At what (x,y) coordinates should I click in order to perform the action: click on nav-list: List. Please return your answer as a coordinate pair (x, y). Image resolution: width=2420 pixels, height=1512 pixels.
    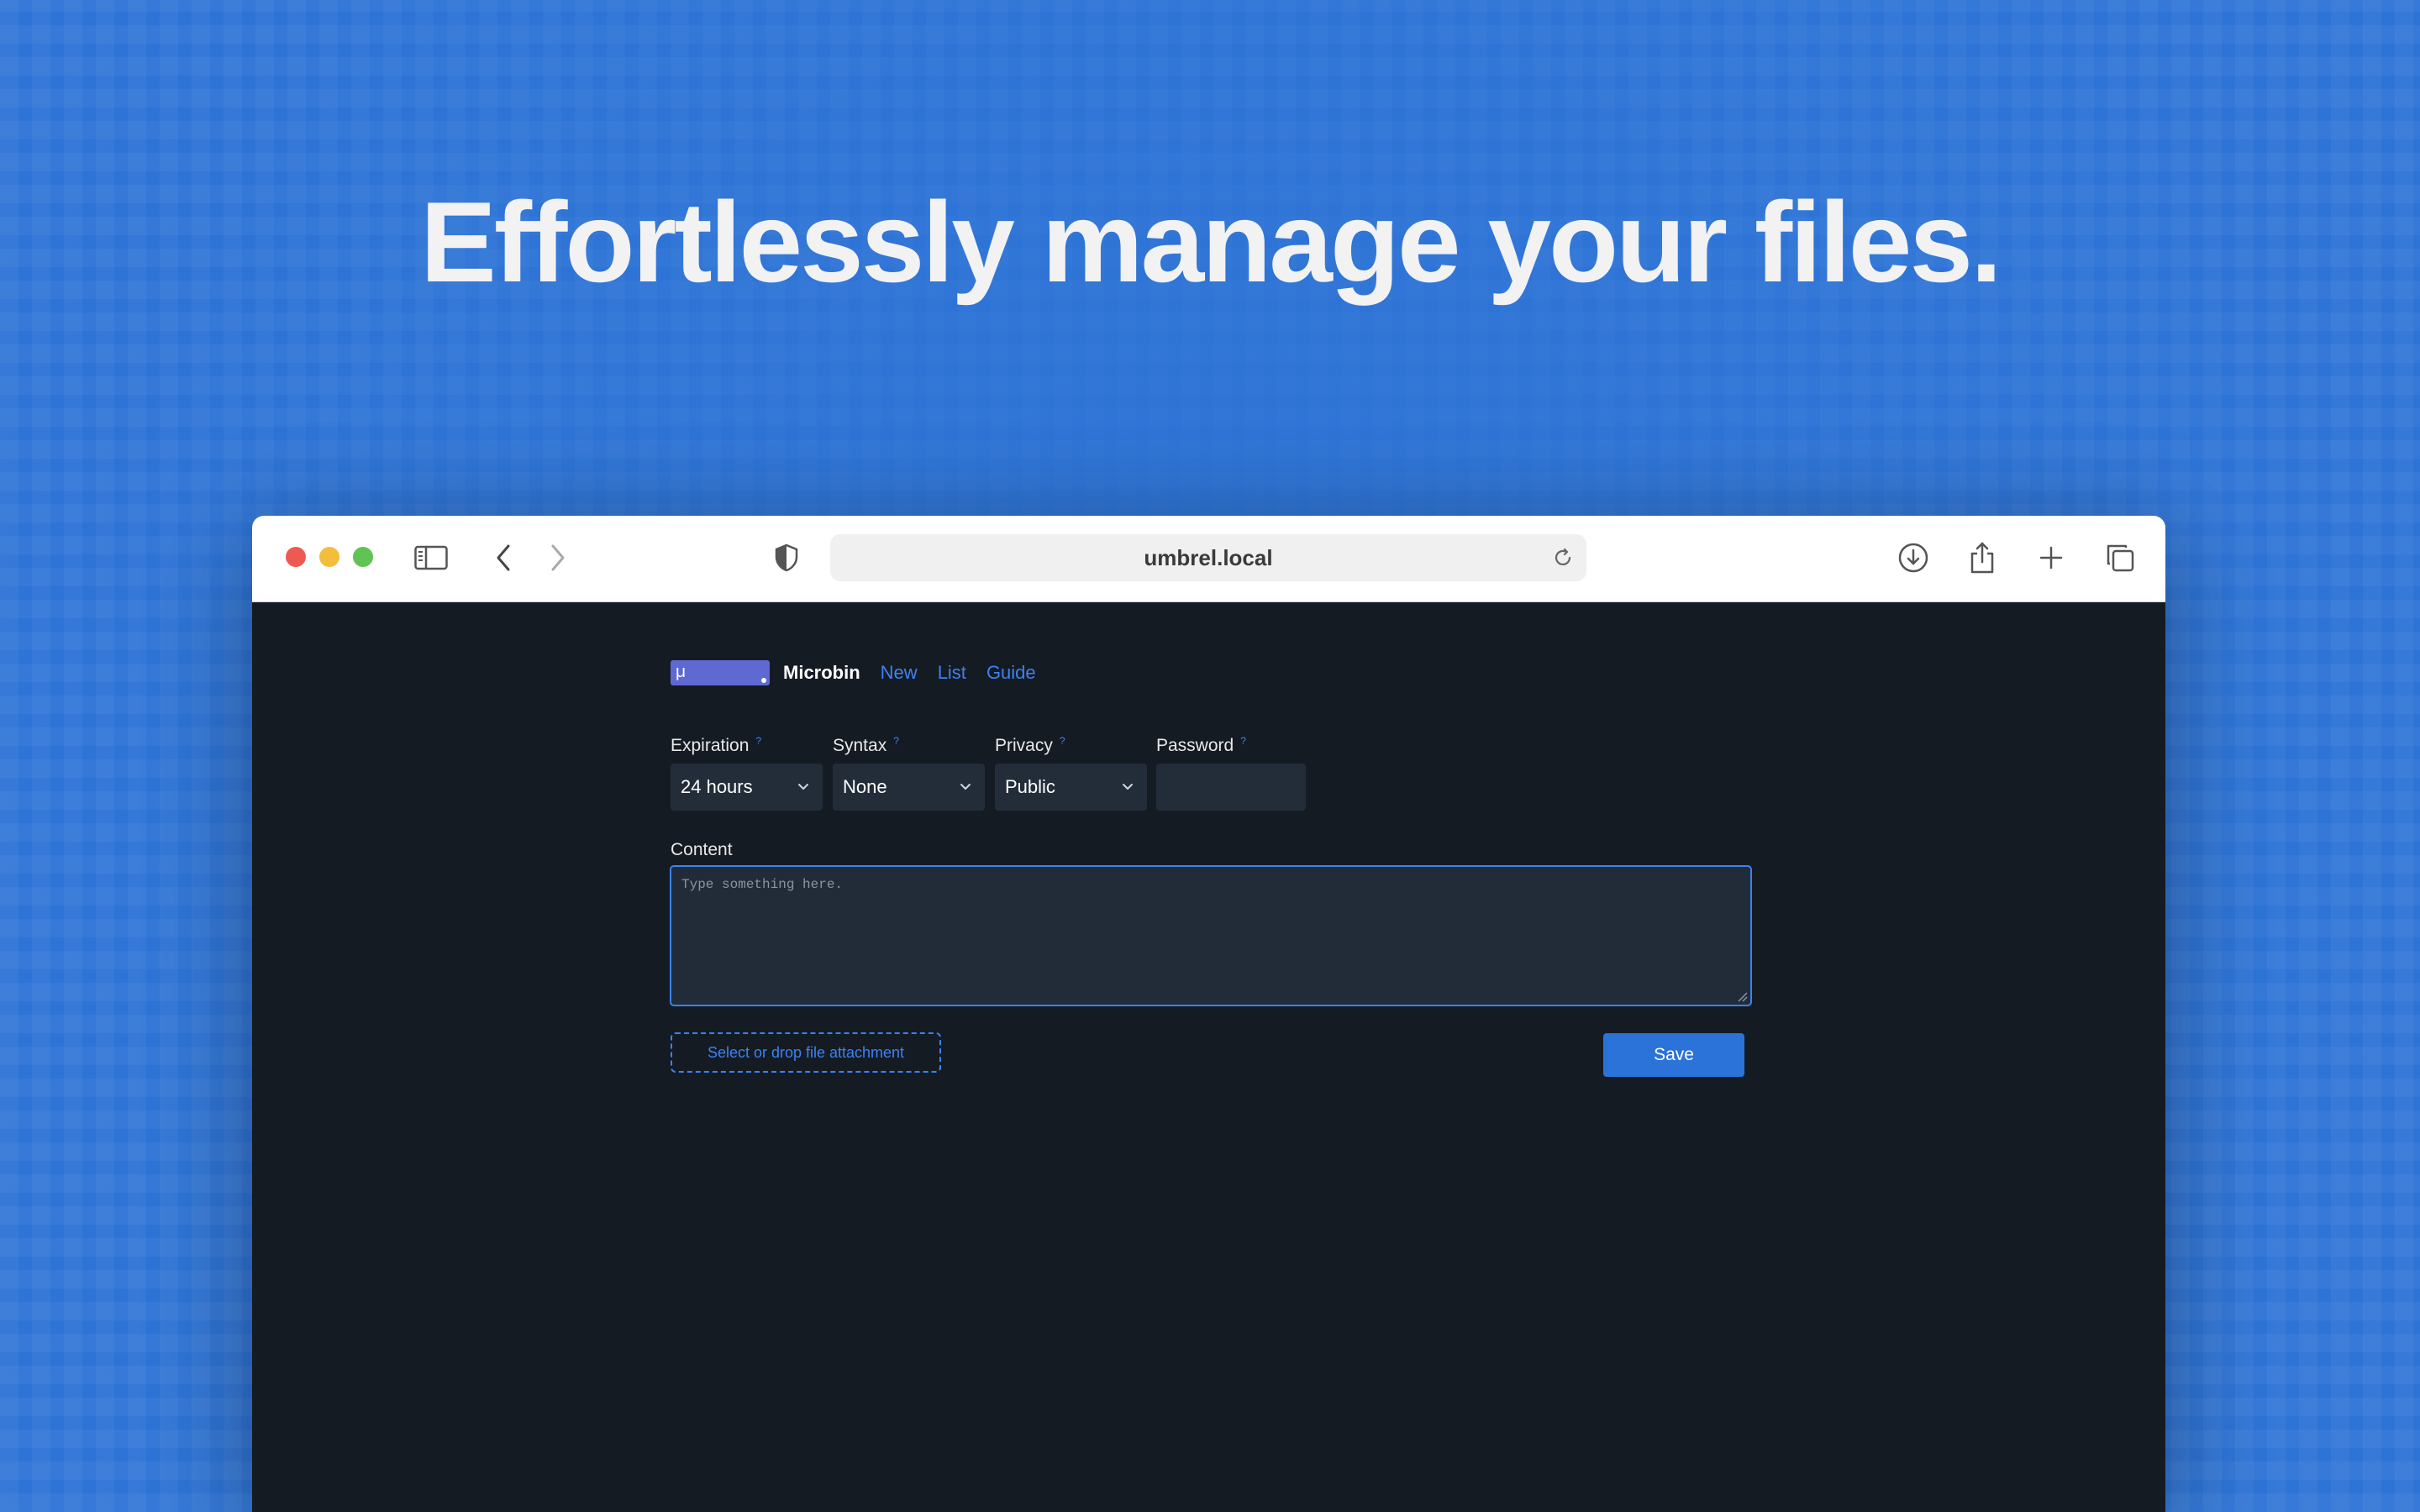
    Looking at the image, I should click on (952, 673).